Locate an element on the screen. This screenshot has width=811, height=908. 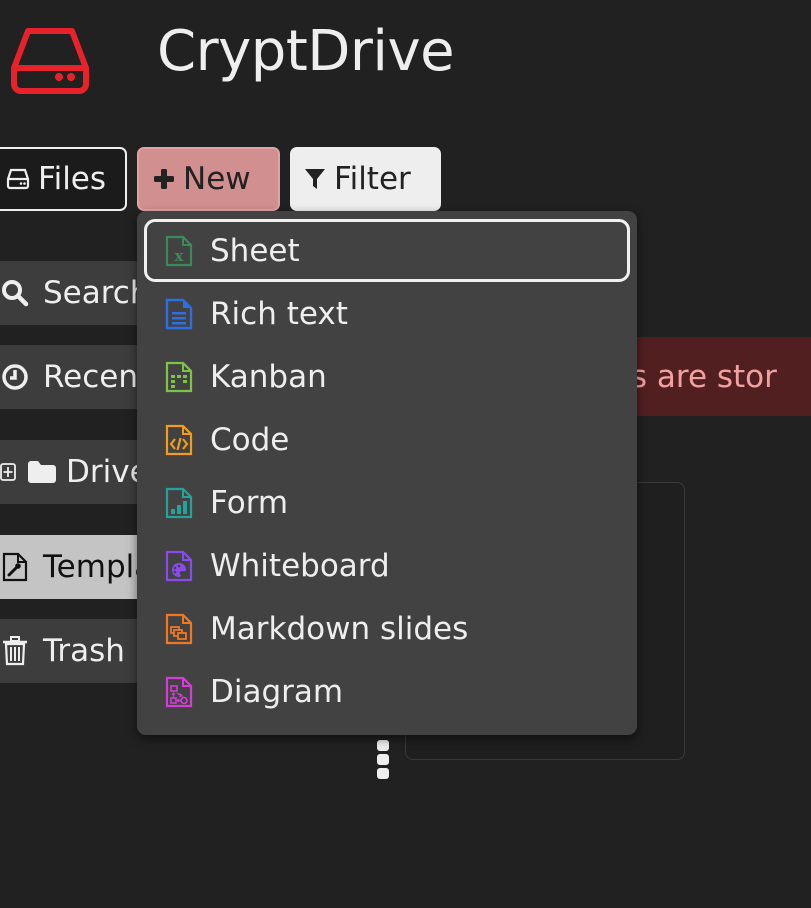
menu-item-label: Kanban is located at coordinates (268, 376).